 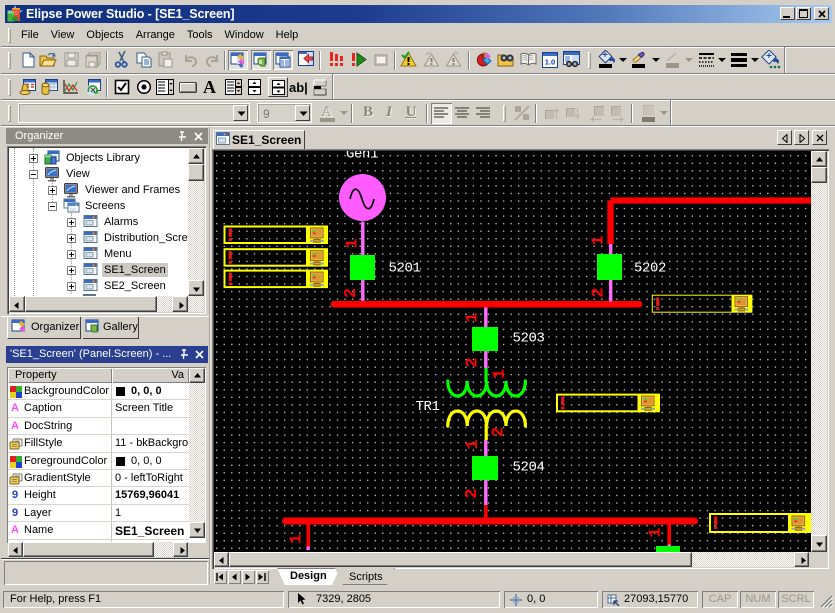 I want to click on svg-text: 1.0, so click(x=550, y=62).